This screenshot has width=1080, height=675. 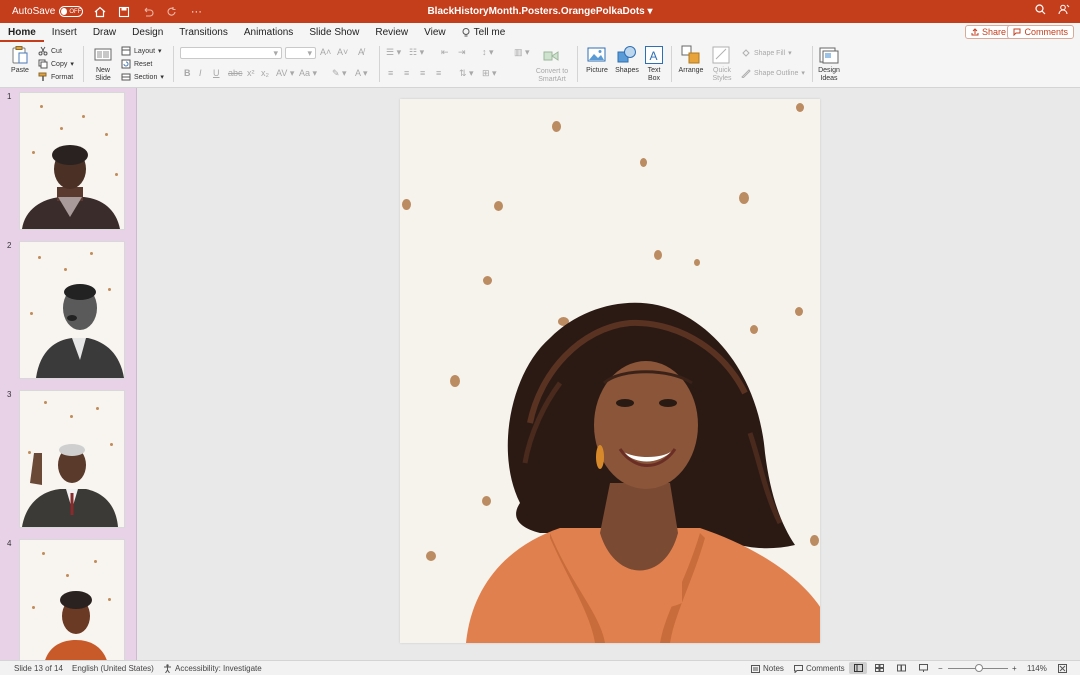 I want to click on tab-slide-show: Slide Show, so click(x=334, y=32).